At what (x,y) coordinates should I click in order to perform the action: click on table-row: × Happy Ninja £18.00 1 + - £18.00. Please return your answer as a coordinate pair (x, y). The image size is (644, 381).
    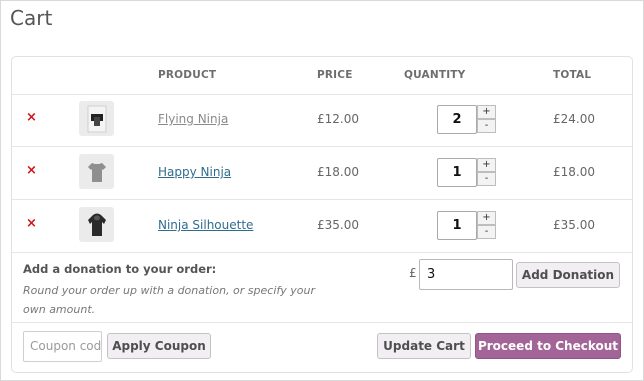
    Looking at the image, I should click on (322, 173).